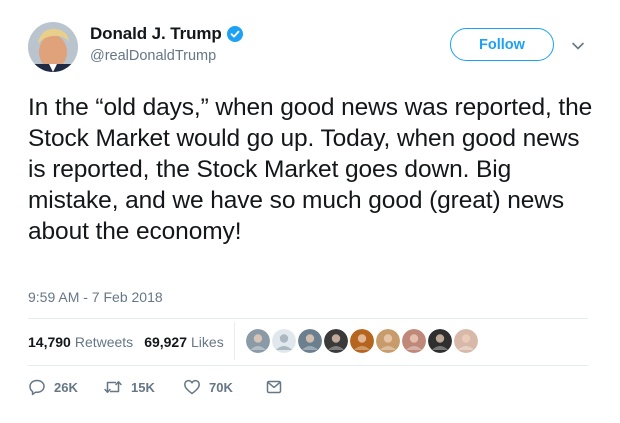 The image size is (620, 423). I want to click on tweet-stats: 14,790 Retweets 69,927 Likes, so click(126, 342).